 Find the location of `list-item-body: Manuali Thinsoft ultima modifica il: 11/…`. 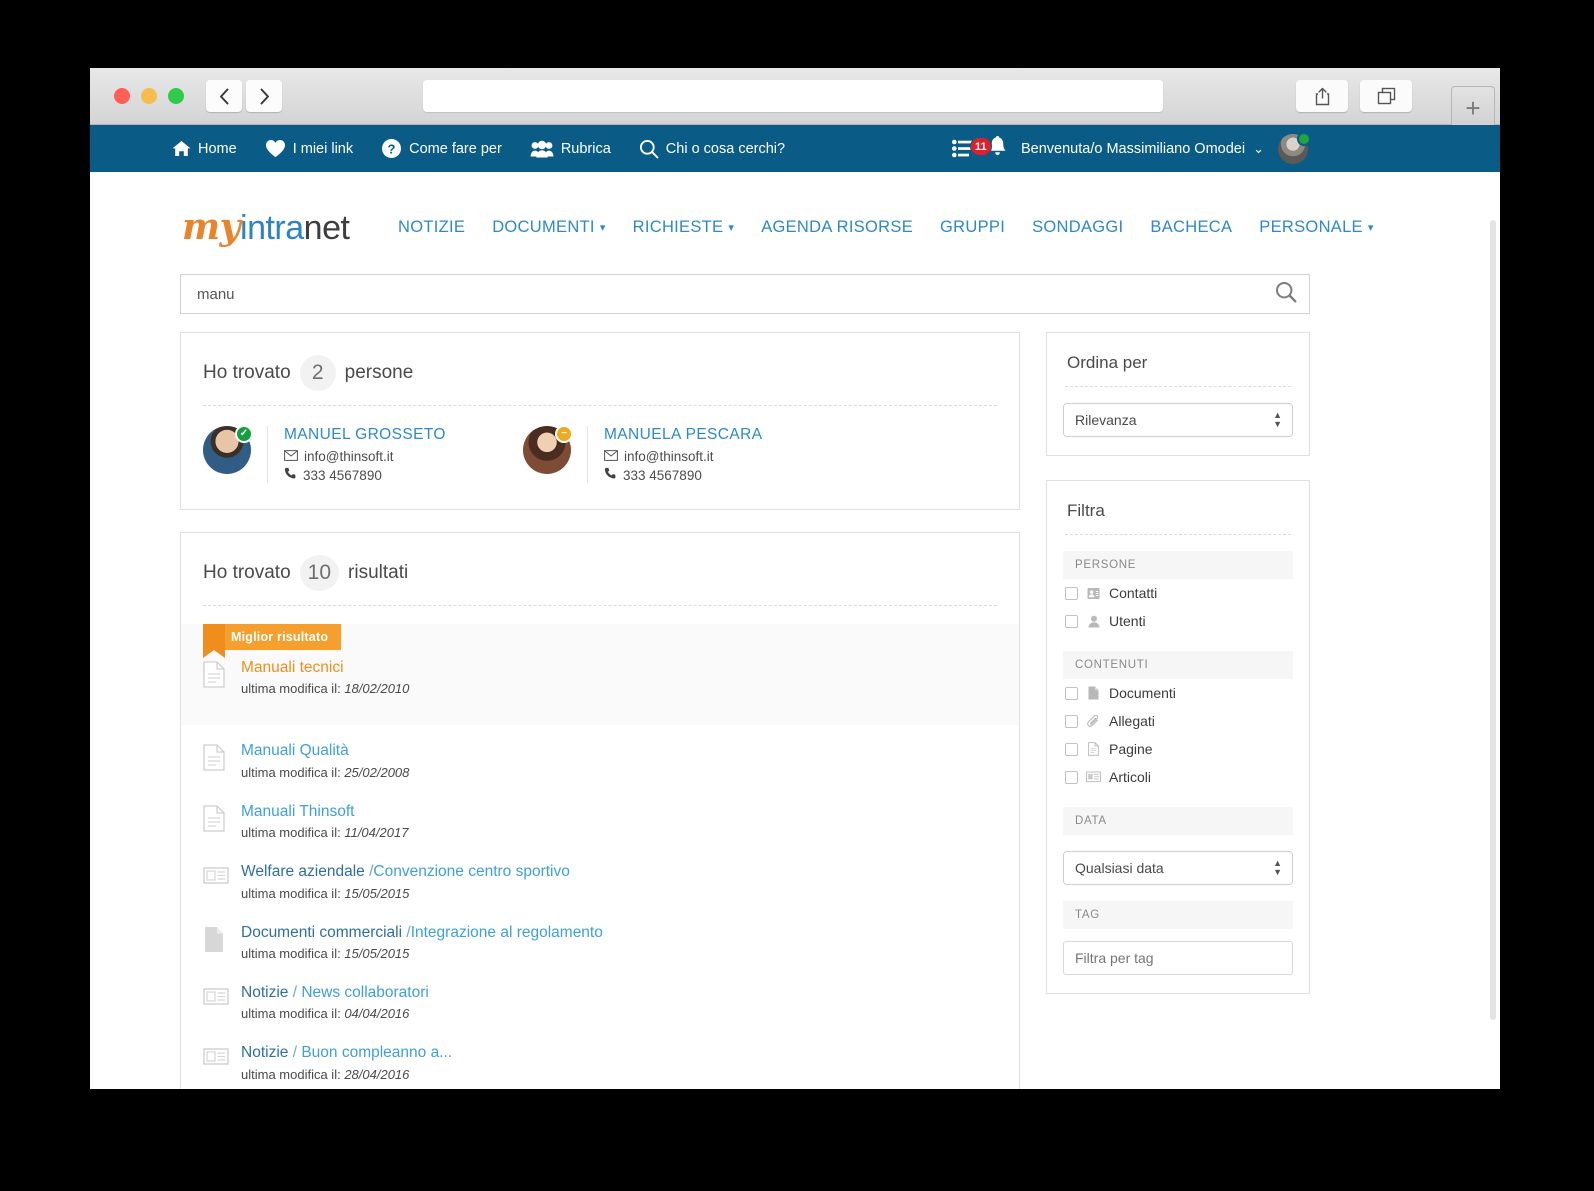

list-item-body: Manuali Thinsoft ultima modifica il: 11/… is located at coordinates (322, 821).